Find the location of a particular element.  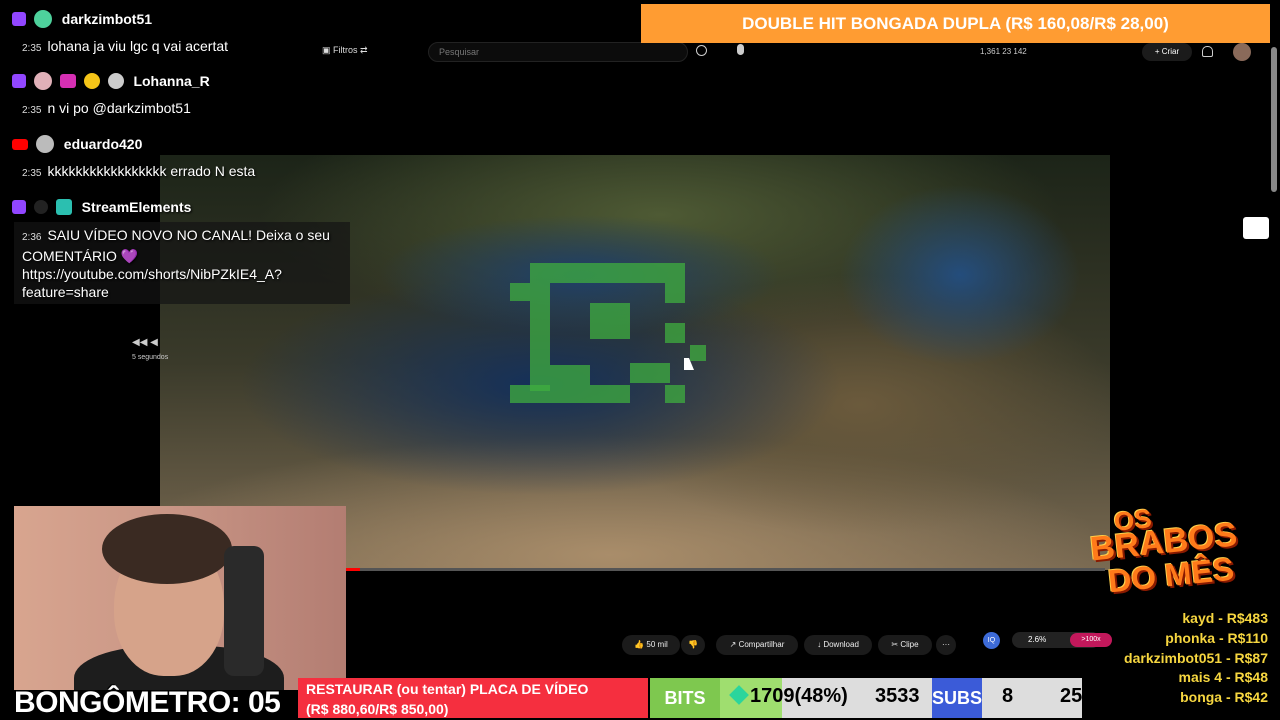

webcam-feed is located at coordinates (180, 598).